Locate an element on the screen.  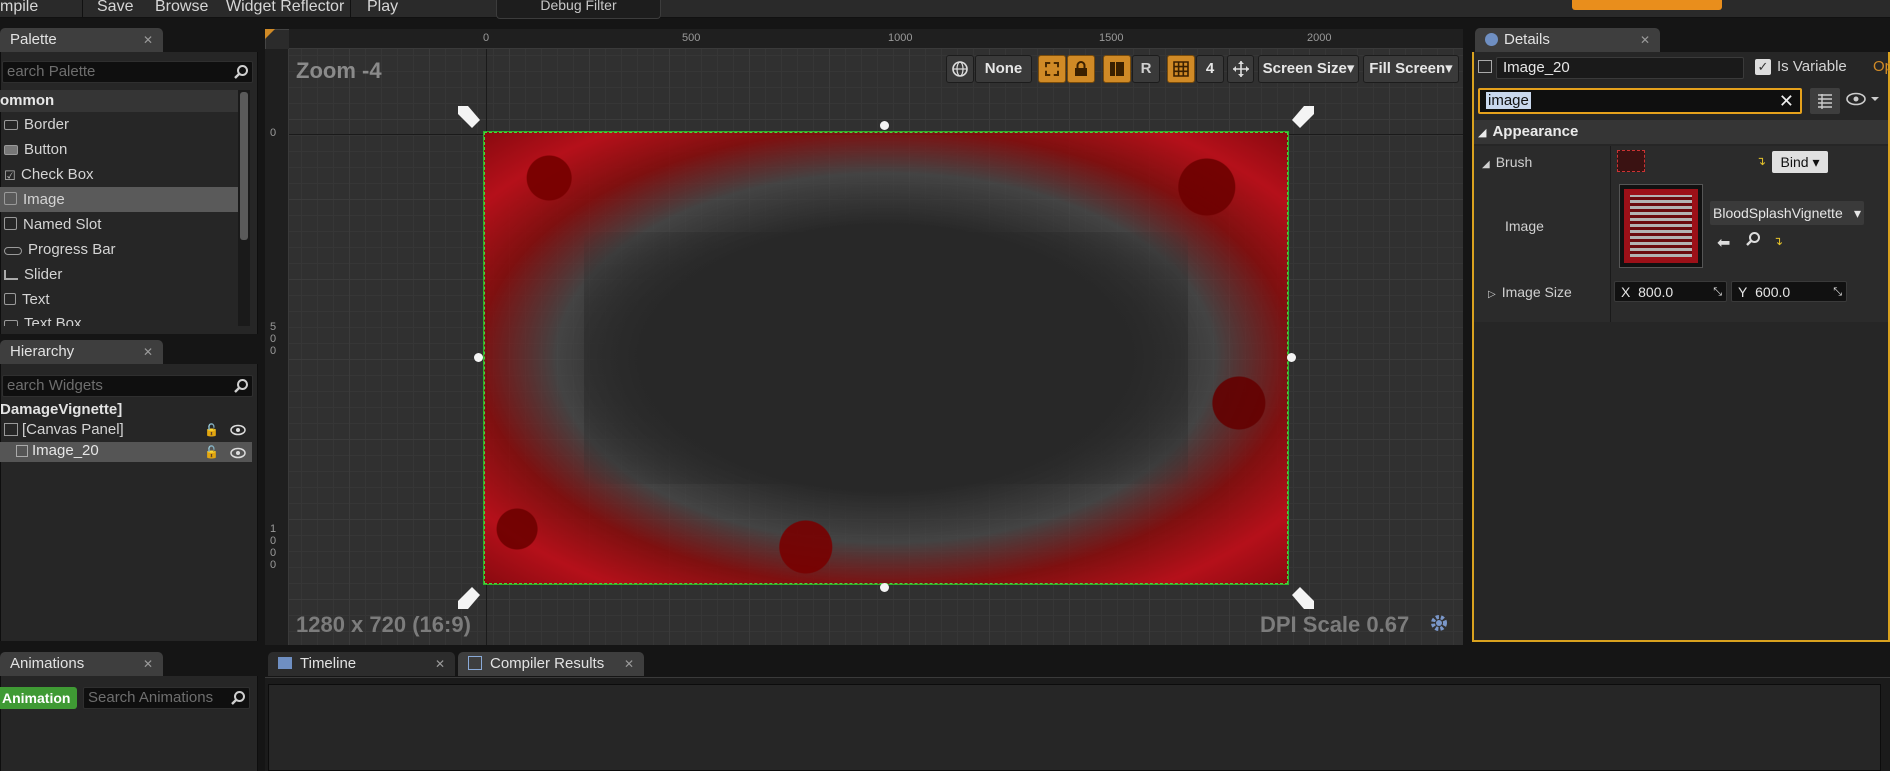
view-options-eye-icon is located at coordinates (1866, 102).